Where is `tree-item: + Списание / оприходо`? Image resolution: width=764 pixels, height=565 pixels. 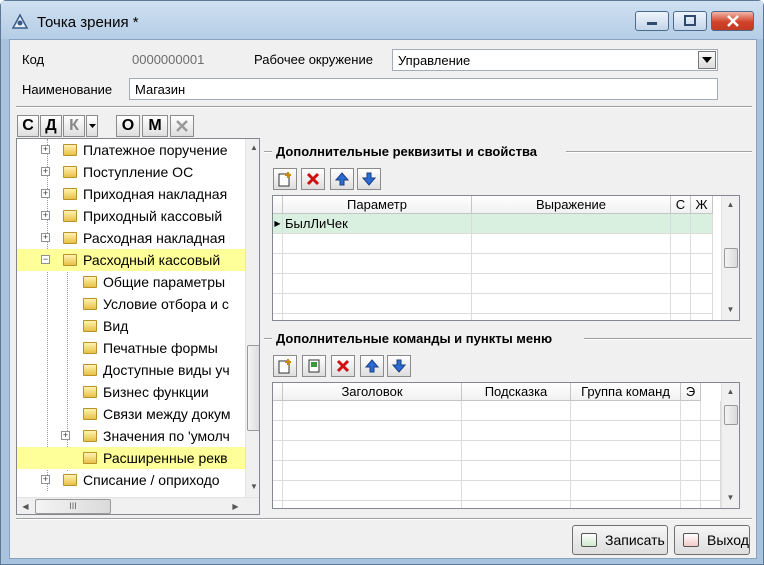 tree-item: + Списание / оприходо is located at coordinates (130, 480).